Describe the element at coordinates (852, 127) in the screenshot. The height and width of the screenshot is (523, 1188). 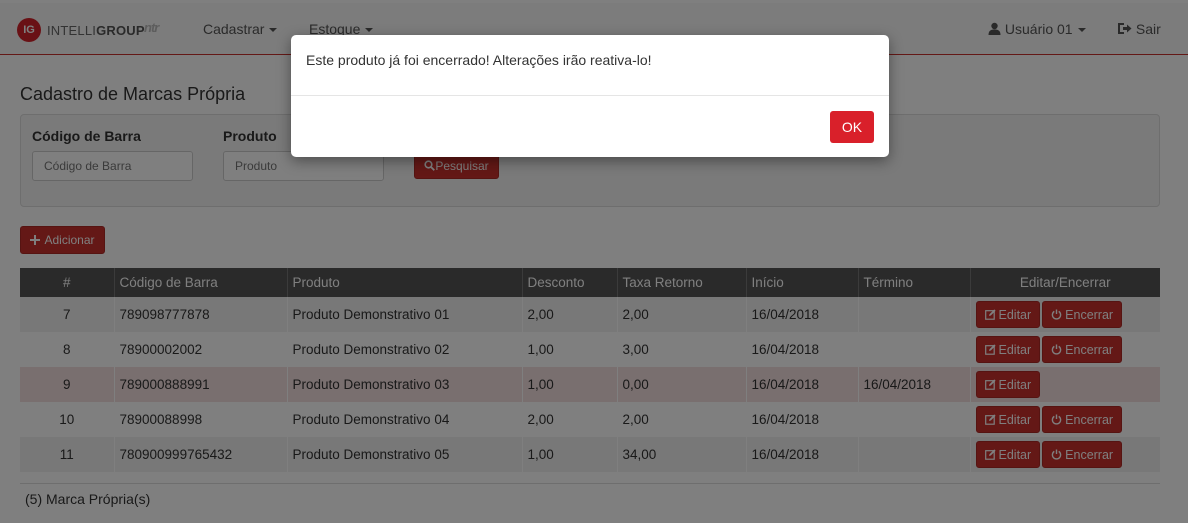
I see `ok-button: OK` at that location.